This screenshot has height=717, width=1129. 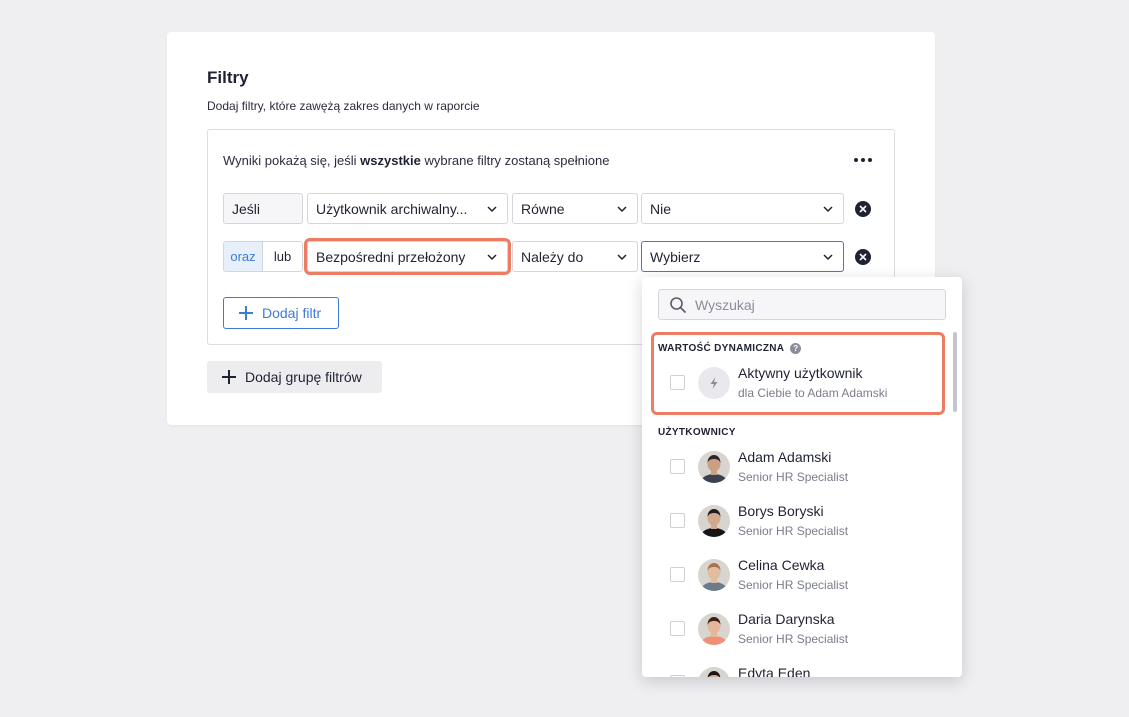 What do you see at coordinates (802, 576) in the screenshot?
I see `user-option: Celina Cewka Senior HR Specialist` at bounding box center [802, 576].